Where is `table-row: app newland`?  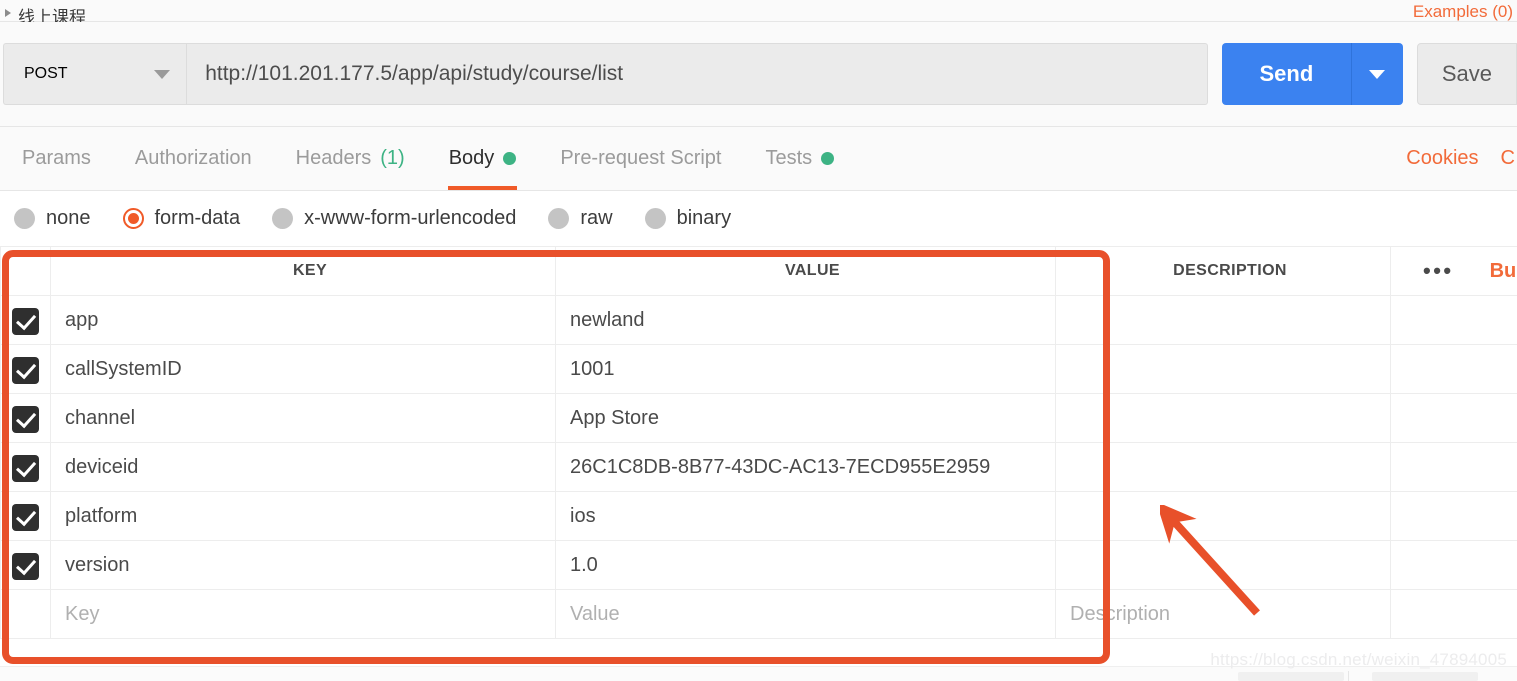 table-row: app newland is located at coordinates (758, 320).